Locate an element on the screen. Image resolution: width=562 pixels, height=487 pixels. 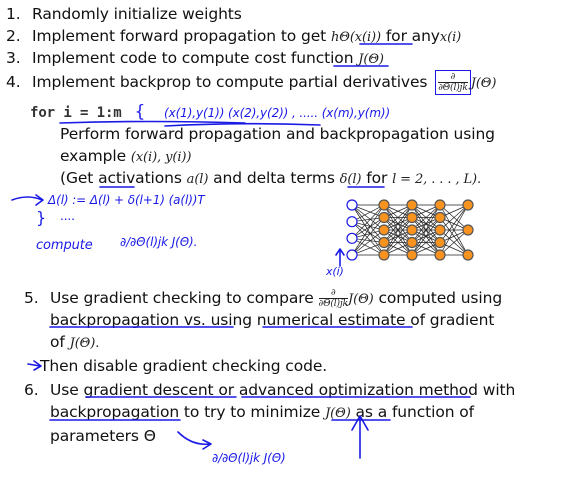
gradient-descent-term: gradient descent is located at coordinates (148, 390).